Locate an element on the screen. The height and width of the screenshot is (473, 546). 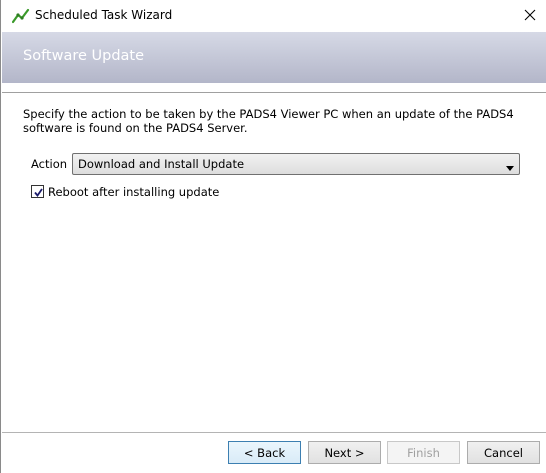
close-icon is located at coordinates (530, 16).